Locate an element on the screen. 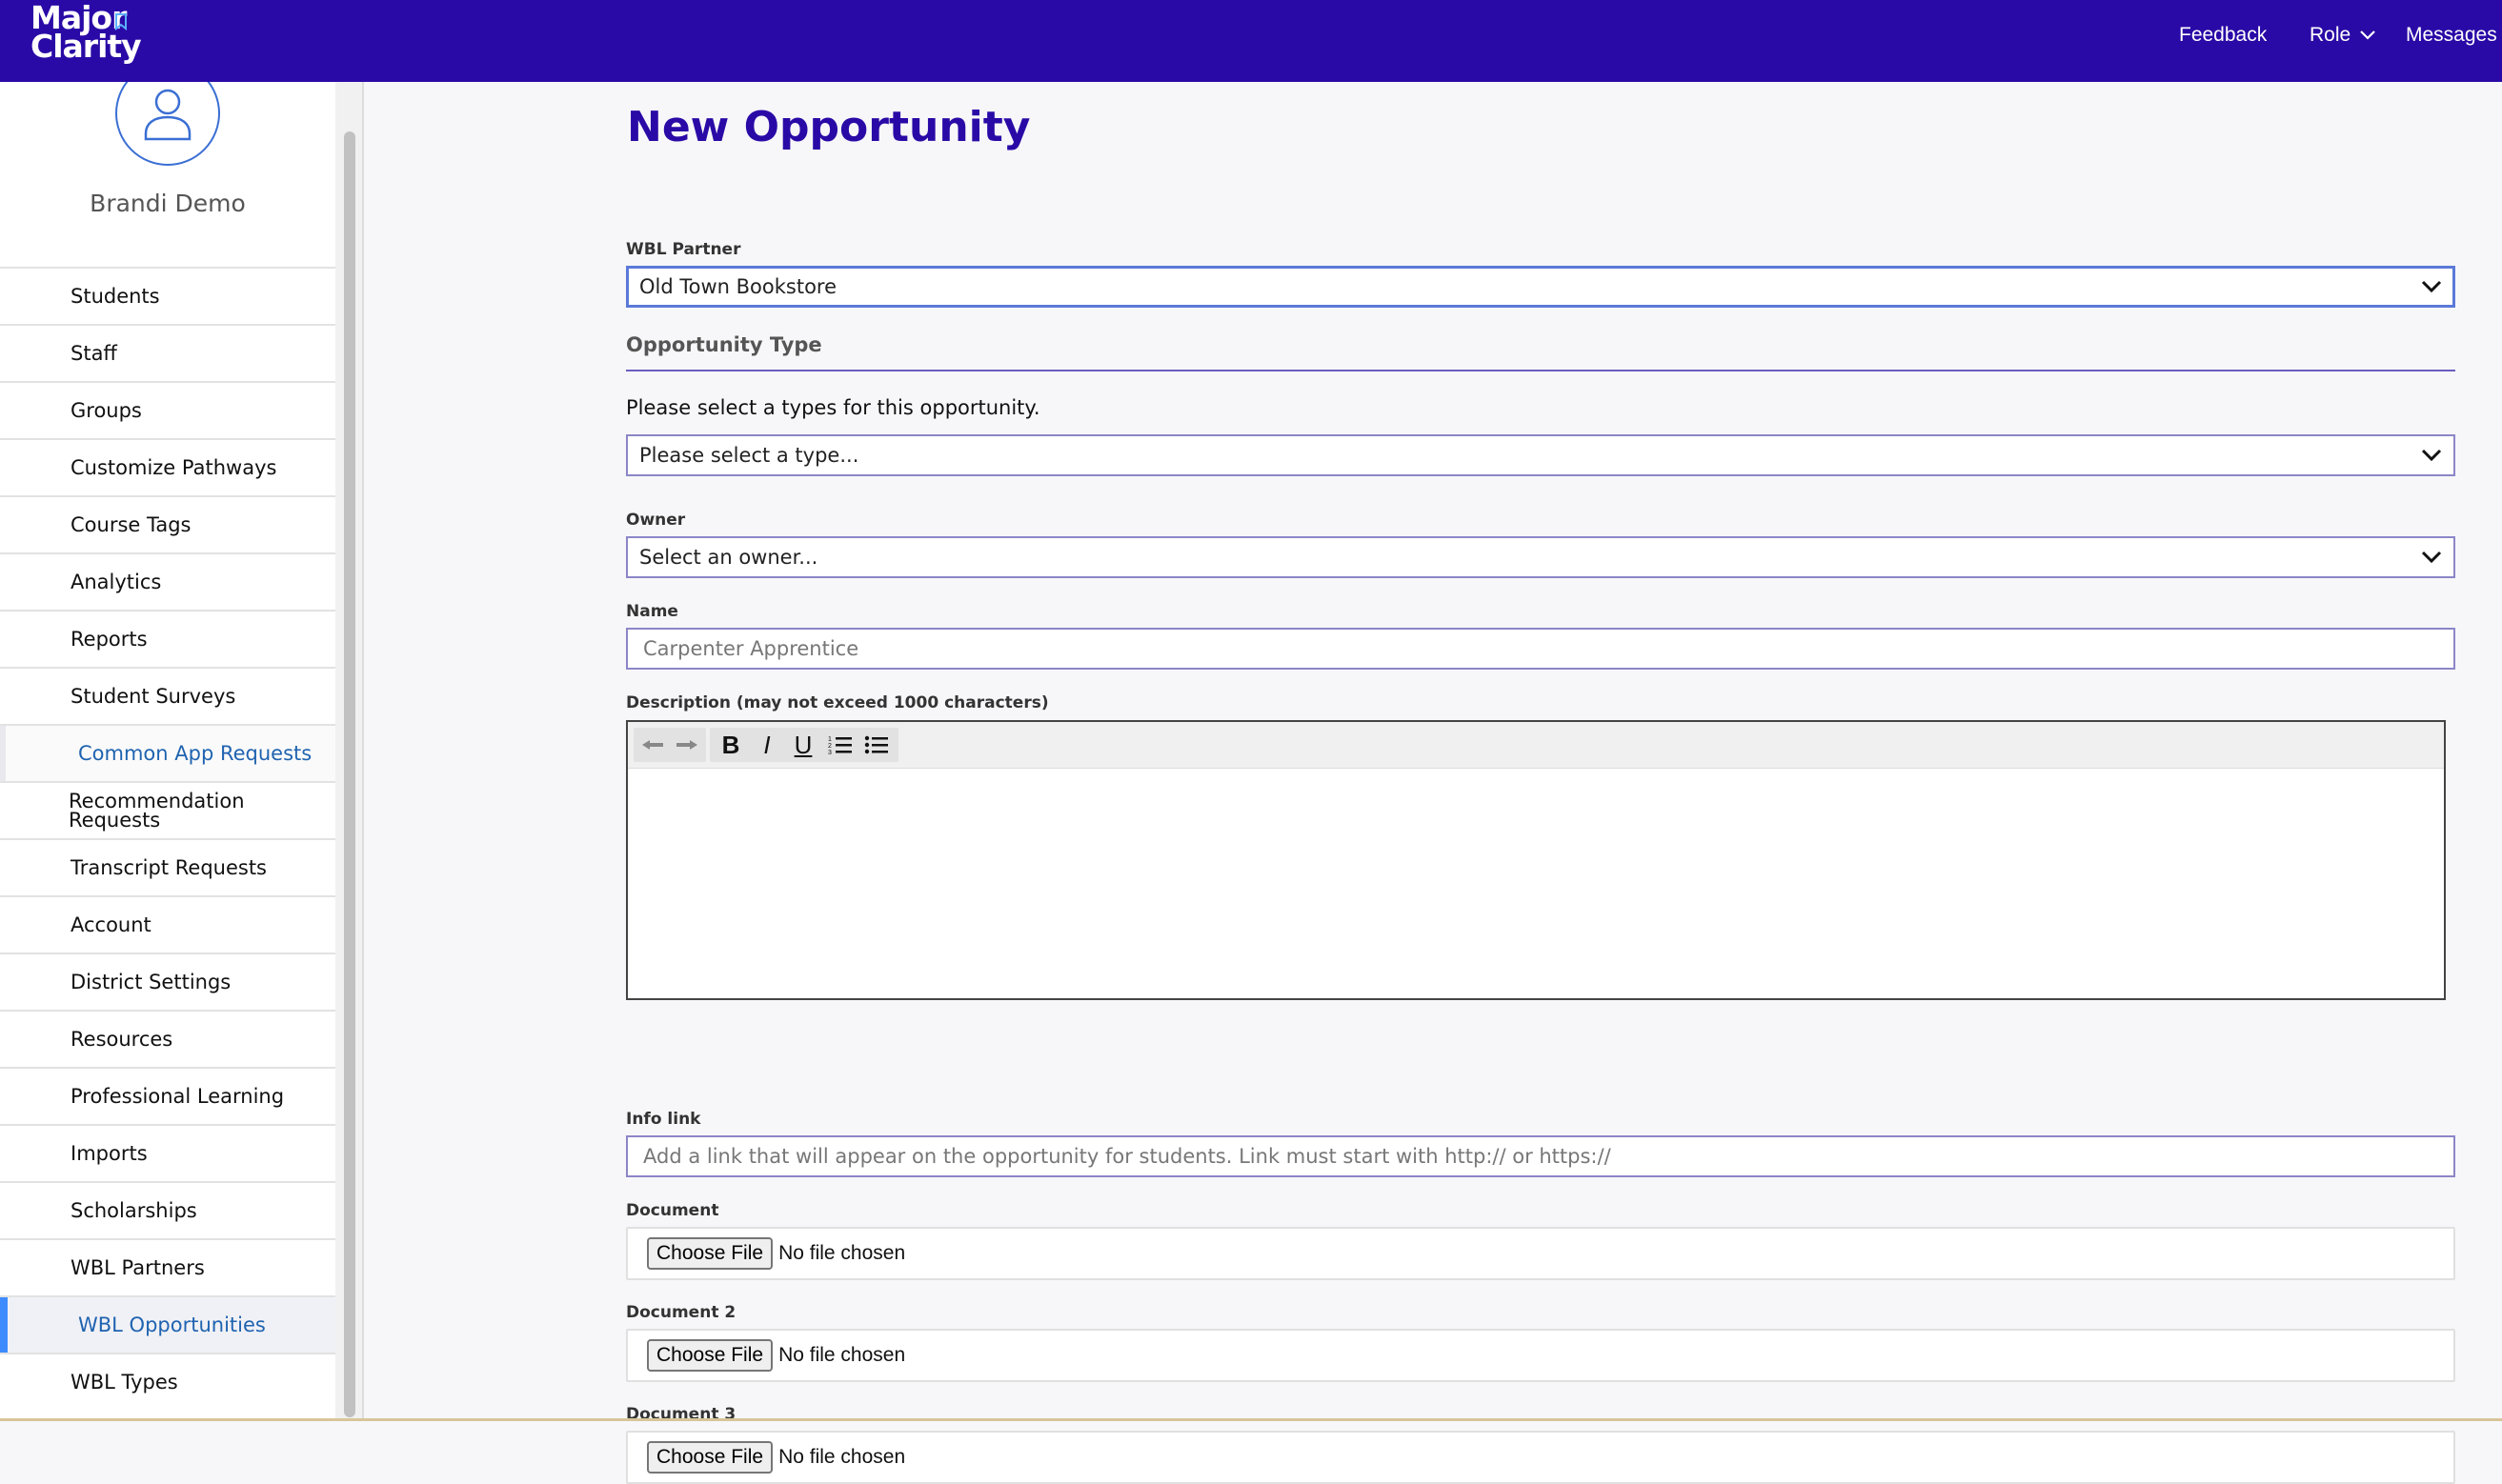 The height and width of the screenshot is (1484, 2502). document-3-file-input: Choose File No file chosen is located at coordinates (1540, 1458).